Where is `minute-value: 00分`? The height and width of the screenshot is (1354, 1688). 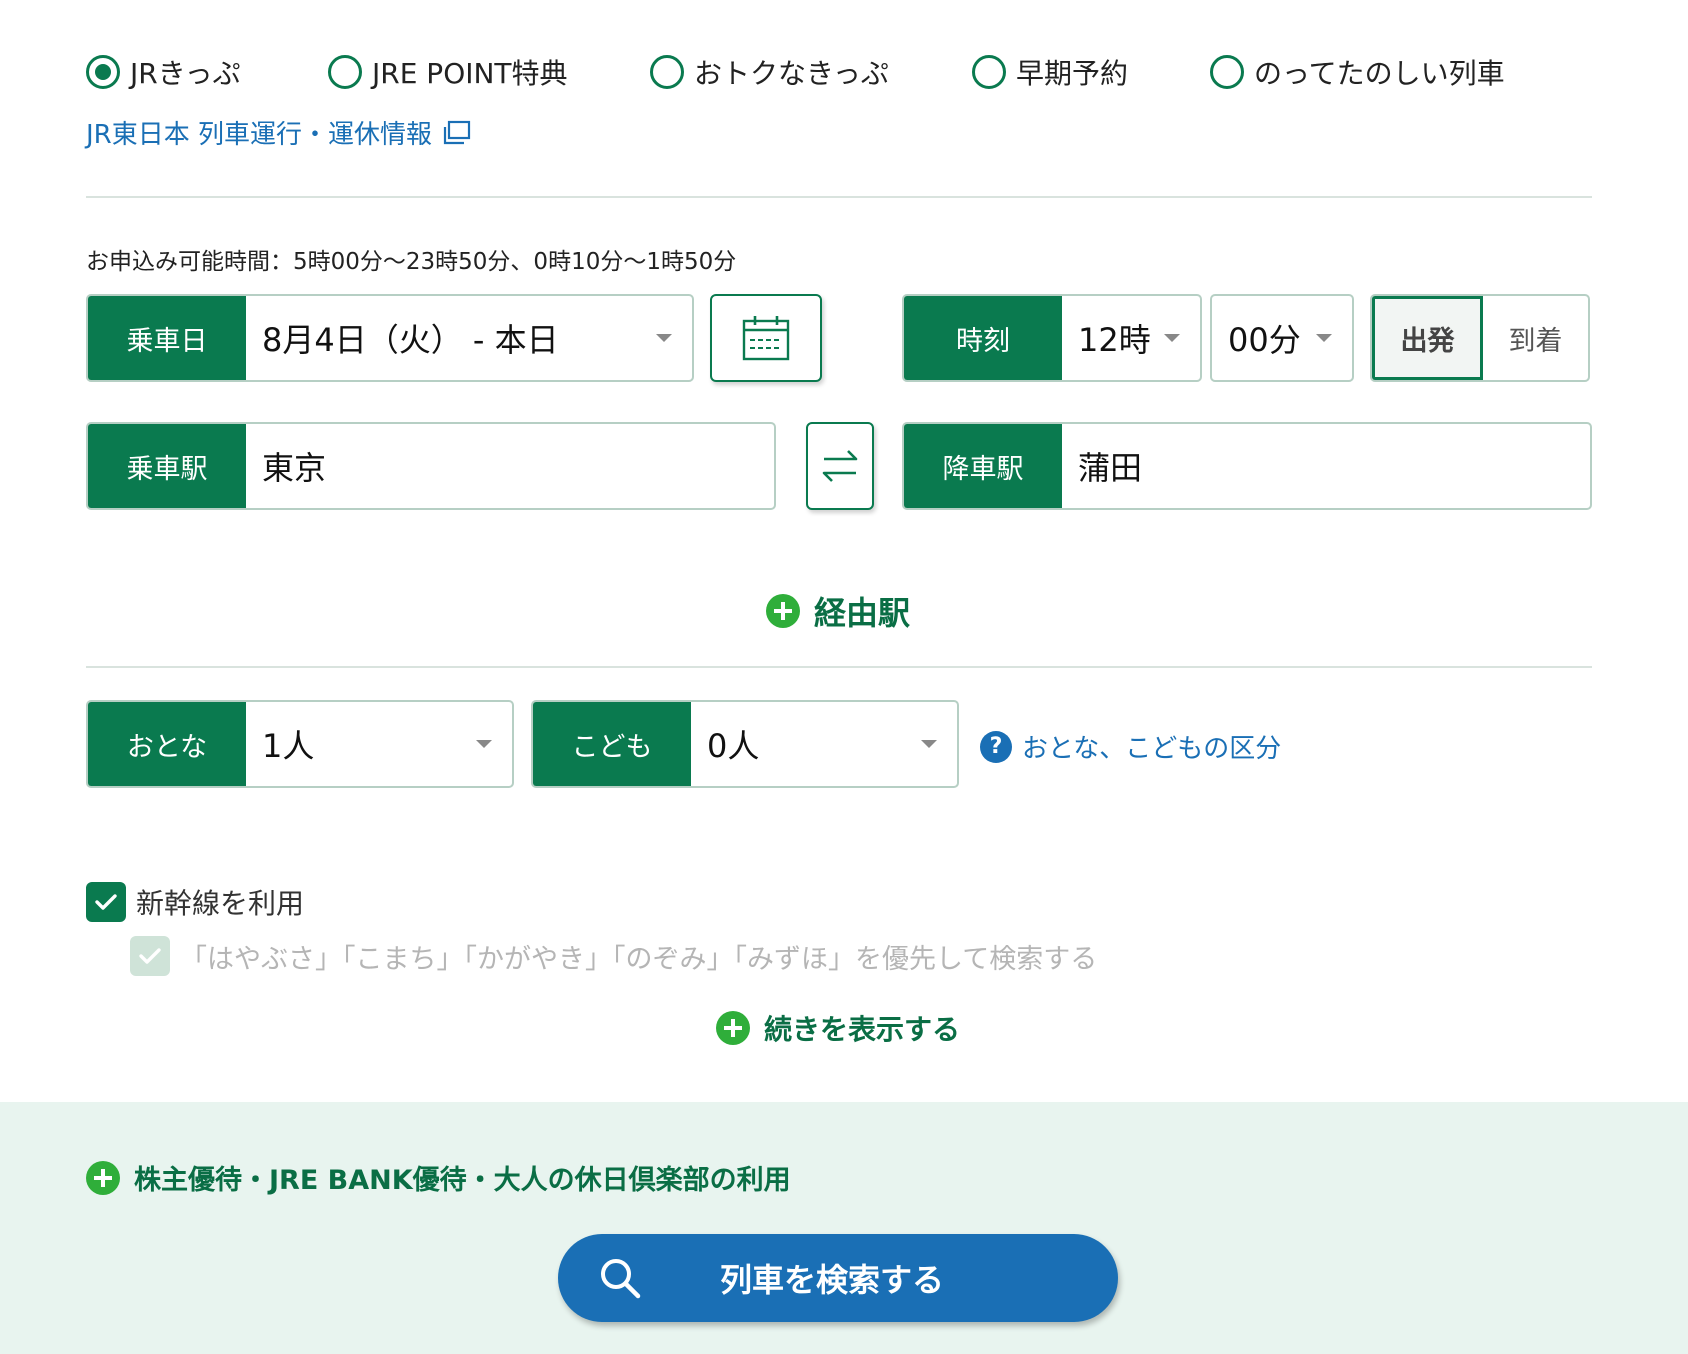
minute-value: 00分 is located at coordinates (1264, 340).